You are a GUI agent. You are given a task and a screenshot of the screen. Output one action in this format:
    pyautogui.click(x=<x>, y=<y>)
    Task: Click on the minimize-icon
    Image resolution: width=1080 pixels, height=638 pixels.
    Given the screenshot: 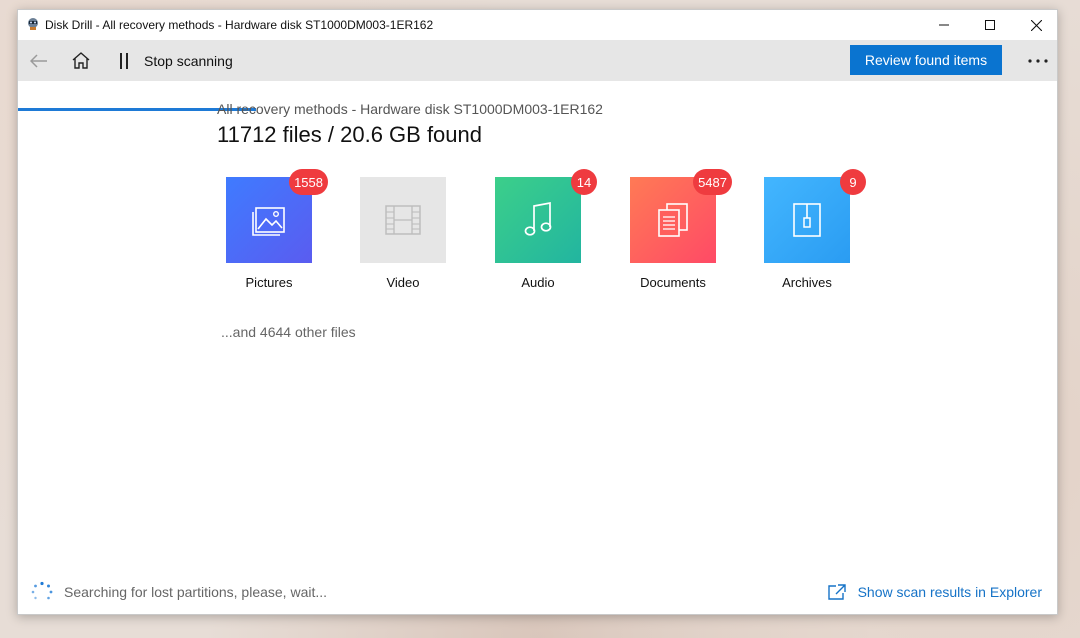 What is the action you would take?
    pyautogui.click(x=944, y=25)
    